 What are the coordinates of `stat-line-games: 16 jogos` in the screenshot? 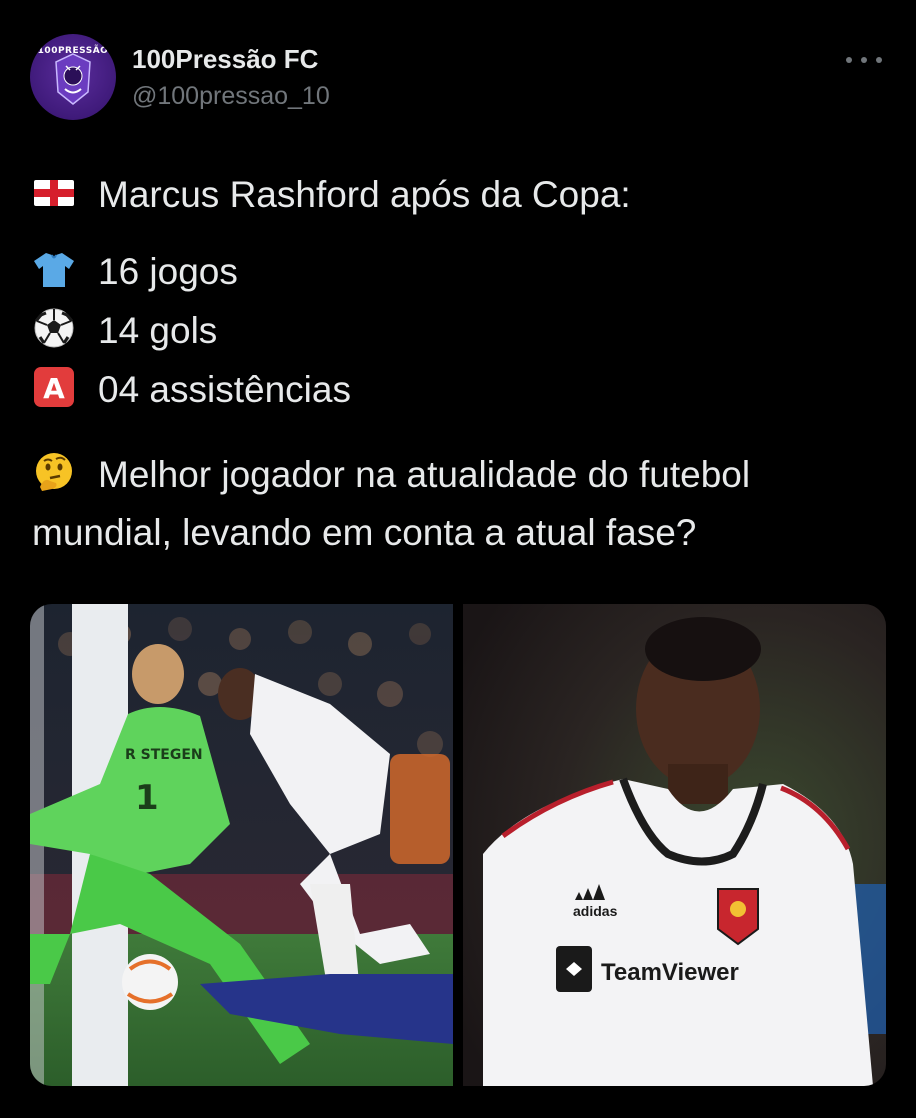 It's located at (135, 271).